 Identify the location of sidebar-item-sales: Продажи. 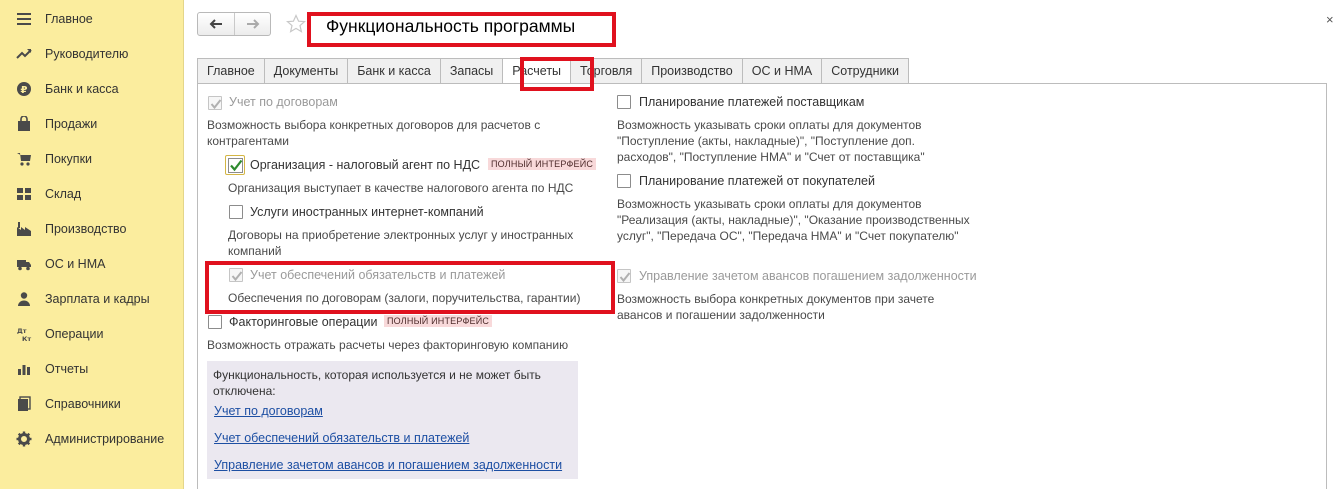
(91, 123).